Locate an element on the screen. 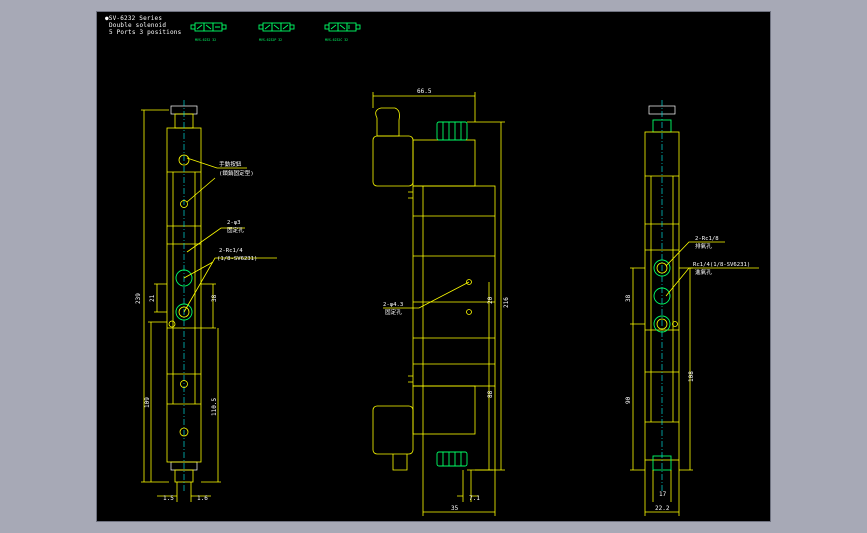 This screenshot has height=533, width=867. right-note-exhaust: 2-Rc1/8 is located at coordinates (707, 239).